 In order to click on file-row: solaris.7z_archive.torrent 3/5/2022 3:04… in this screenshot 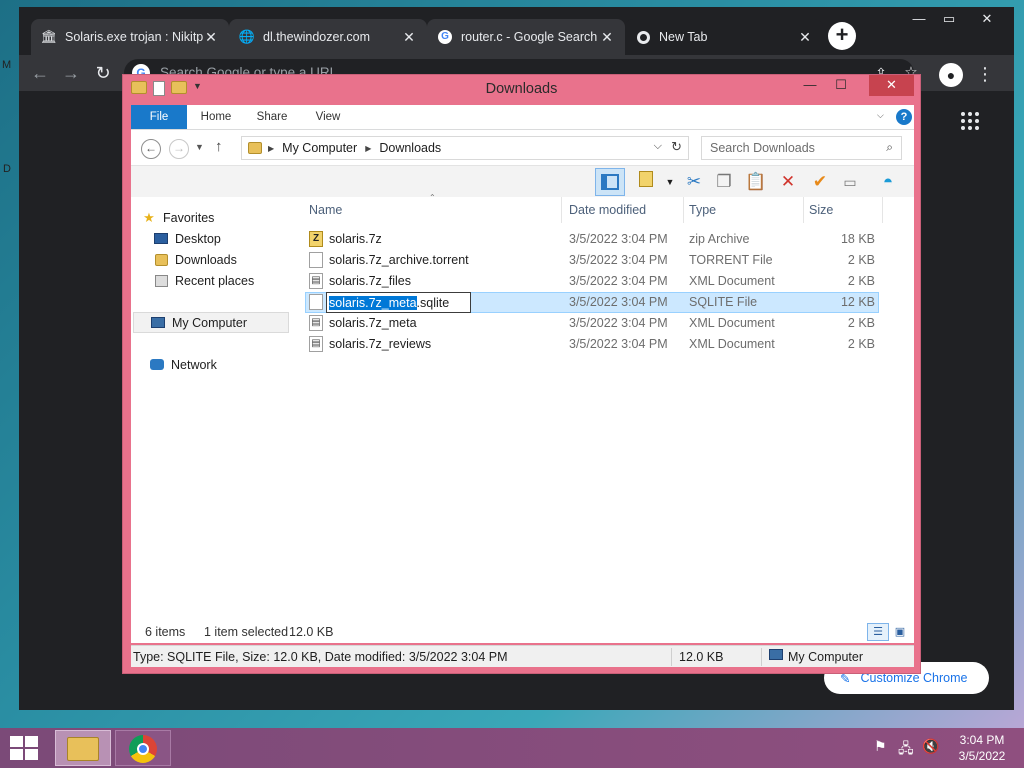, I will do `click(592, 260)`.